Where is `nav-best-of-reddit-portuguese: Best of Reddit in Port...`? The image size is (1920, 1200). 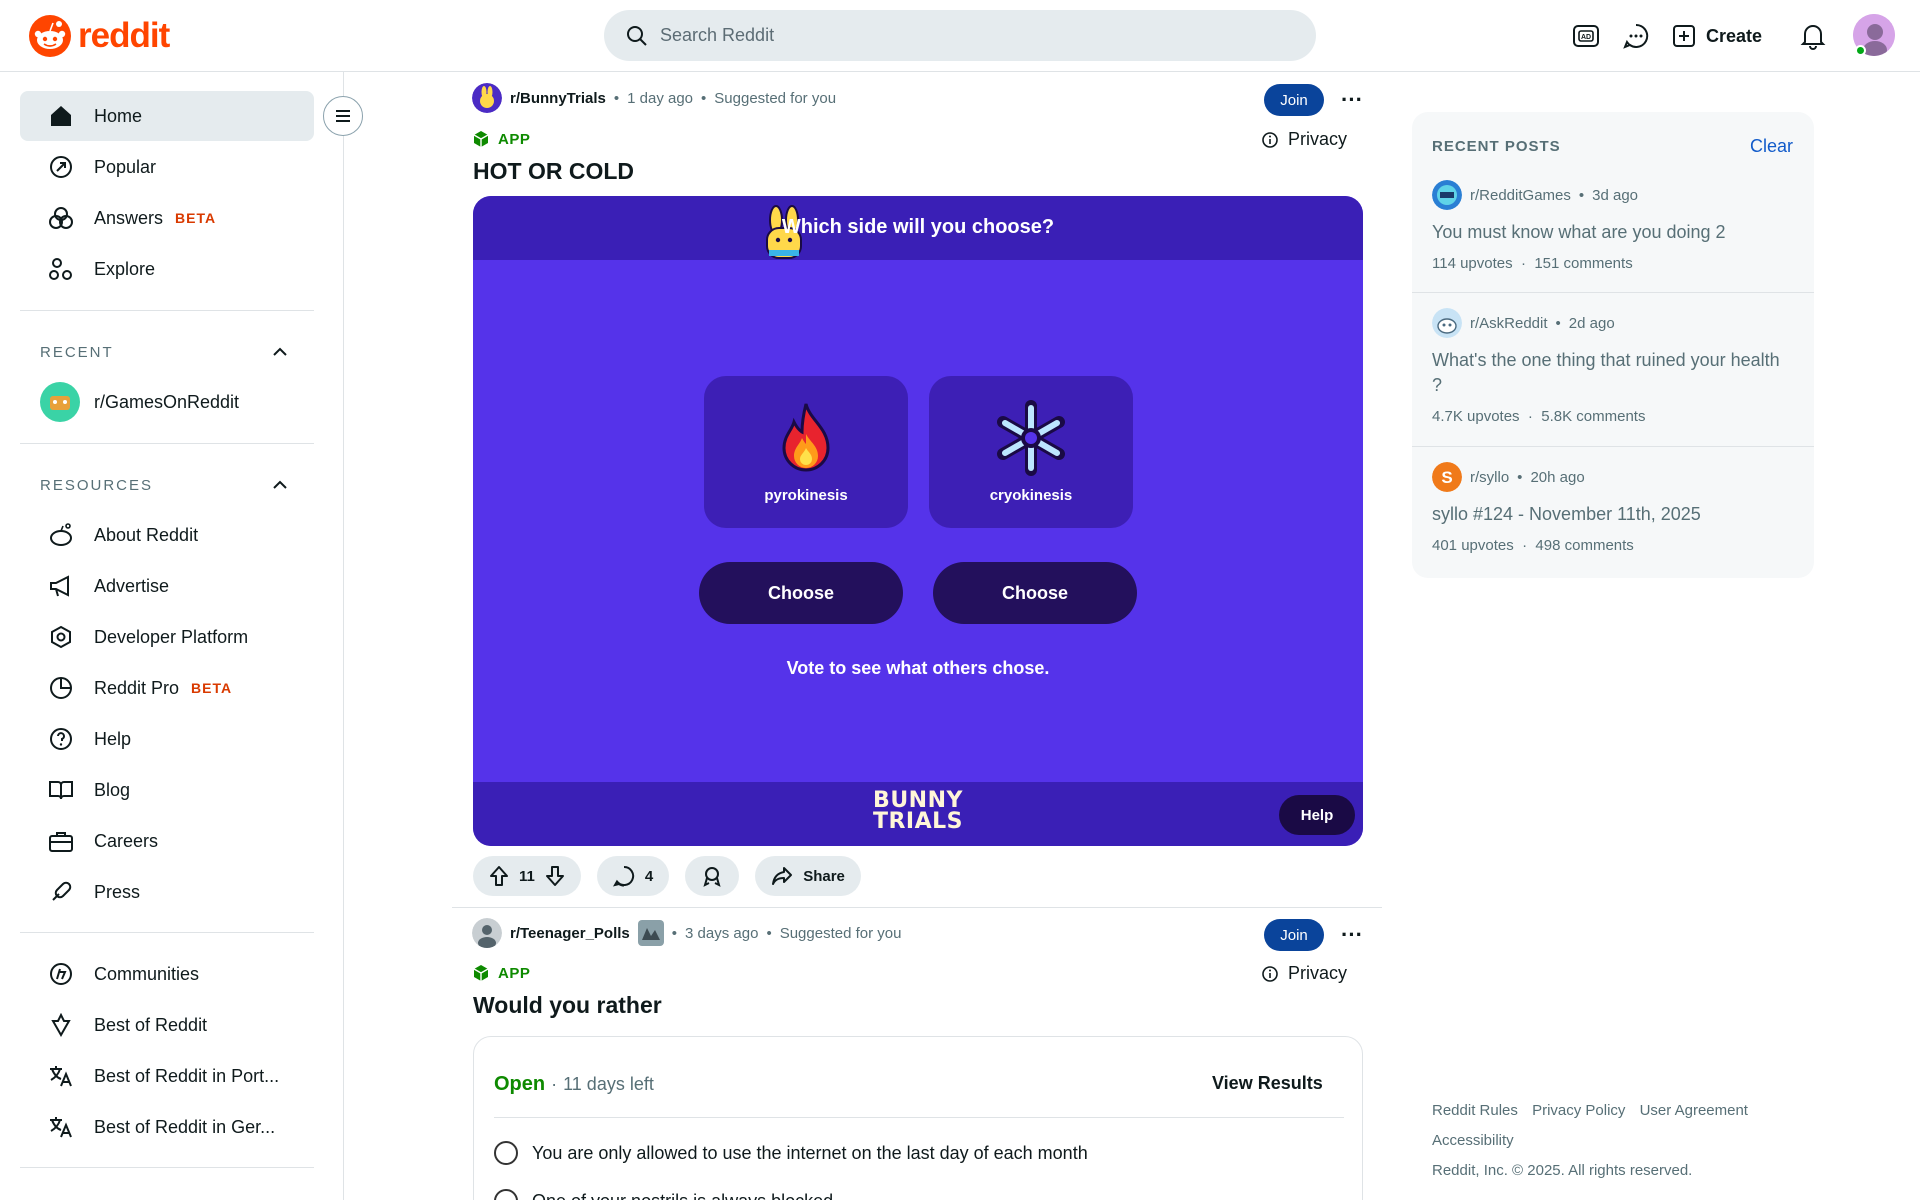 nav-best-of-reddit-portuguese: Best of Reddit in Port... is located at coordinates (167, 1076).